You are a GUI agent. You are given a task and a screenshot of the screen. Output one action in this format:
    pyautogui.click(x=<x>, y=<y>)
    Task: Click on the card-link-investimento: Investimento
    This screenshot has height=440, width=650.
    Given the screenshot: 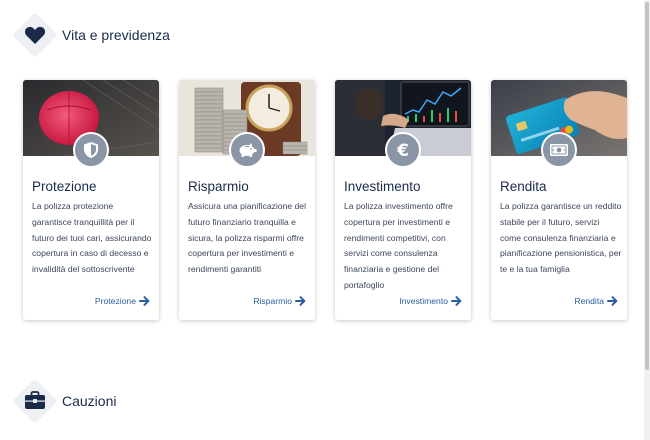 What is the action you would take?
    pyautogui.click(x=430, y=301)
    